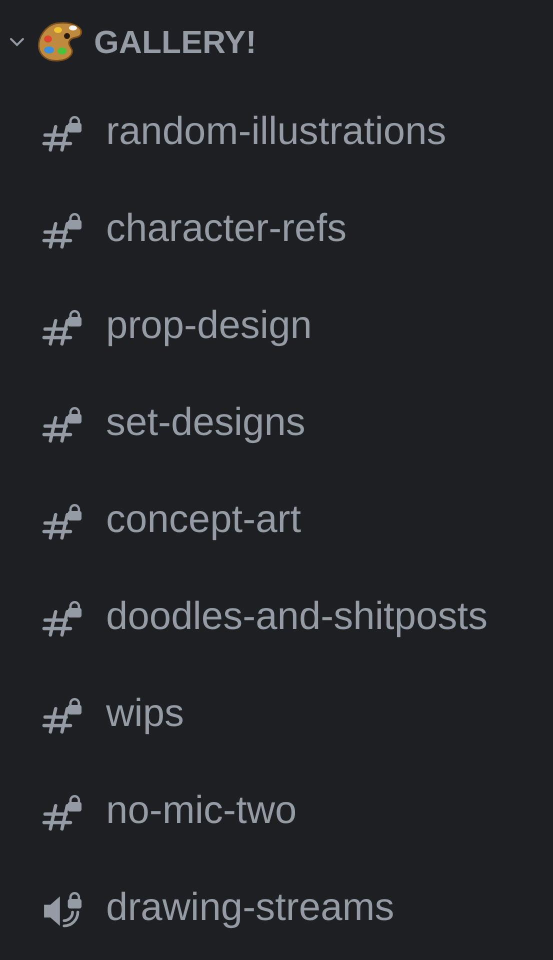  What do you see at coordinates (276, 423) in the screenshot?
I see `channel-item: set-designs` at bounding box center [276, 423].